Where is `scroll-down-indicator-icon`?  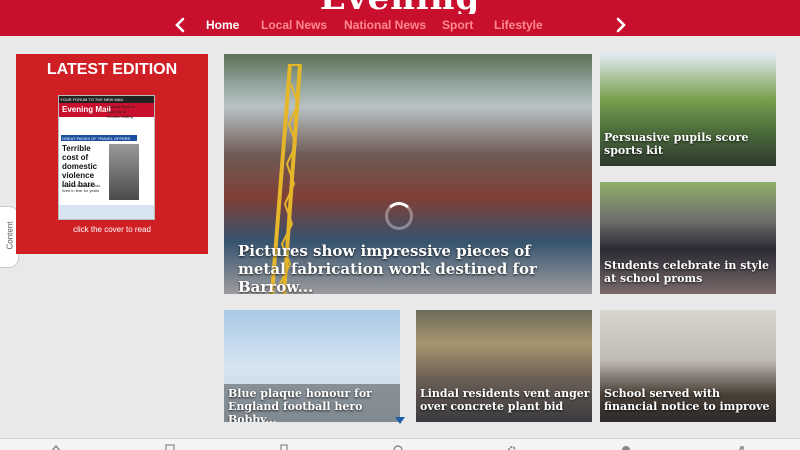 scroll-down-indicator-icon is located at coordinates (400, 420).